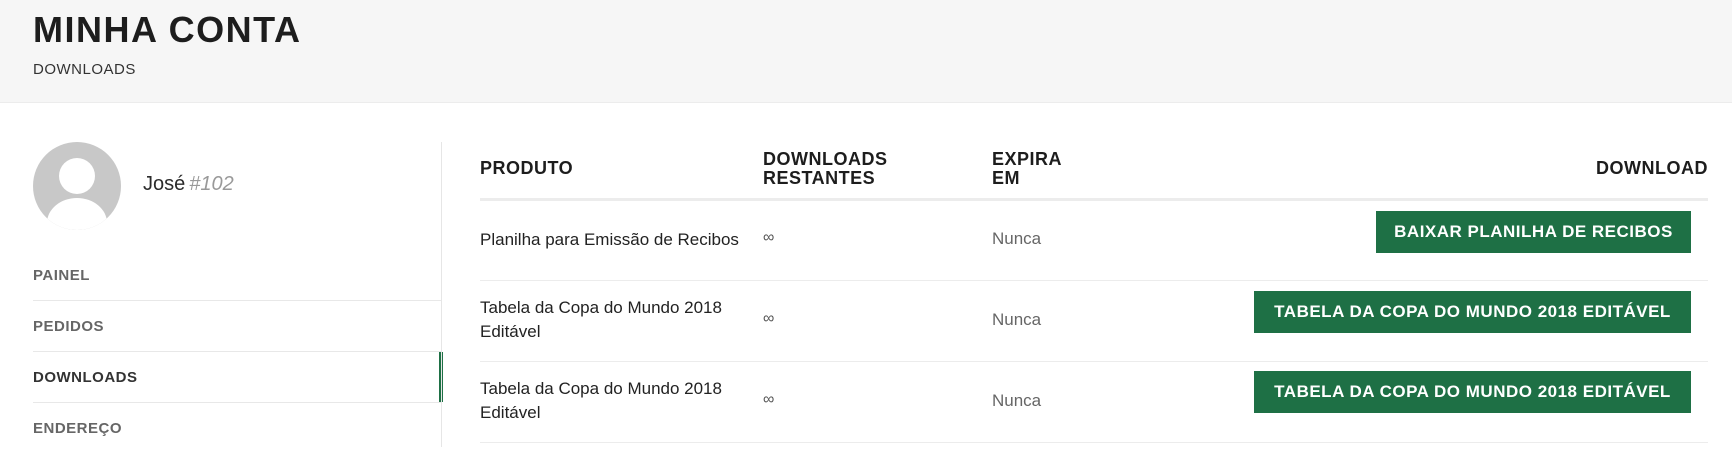 This screenshot has width=1732, height=454. What do you see at coordinates (188, 184) in the screenshot?
I see `user-name: José #102` at bounding box center [188, 184].